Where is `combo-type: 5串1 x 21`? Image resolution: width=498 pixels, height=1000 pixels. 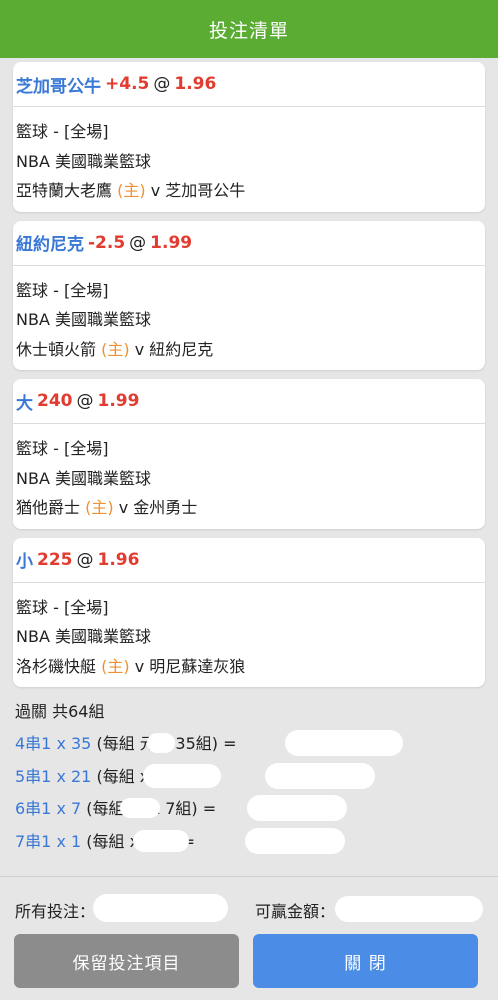 combo-type: 5串1 x 21 is located at coordinates (53, 776).